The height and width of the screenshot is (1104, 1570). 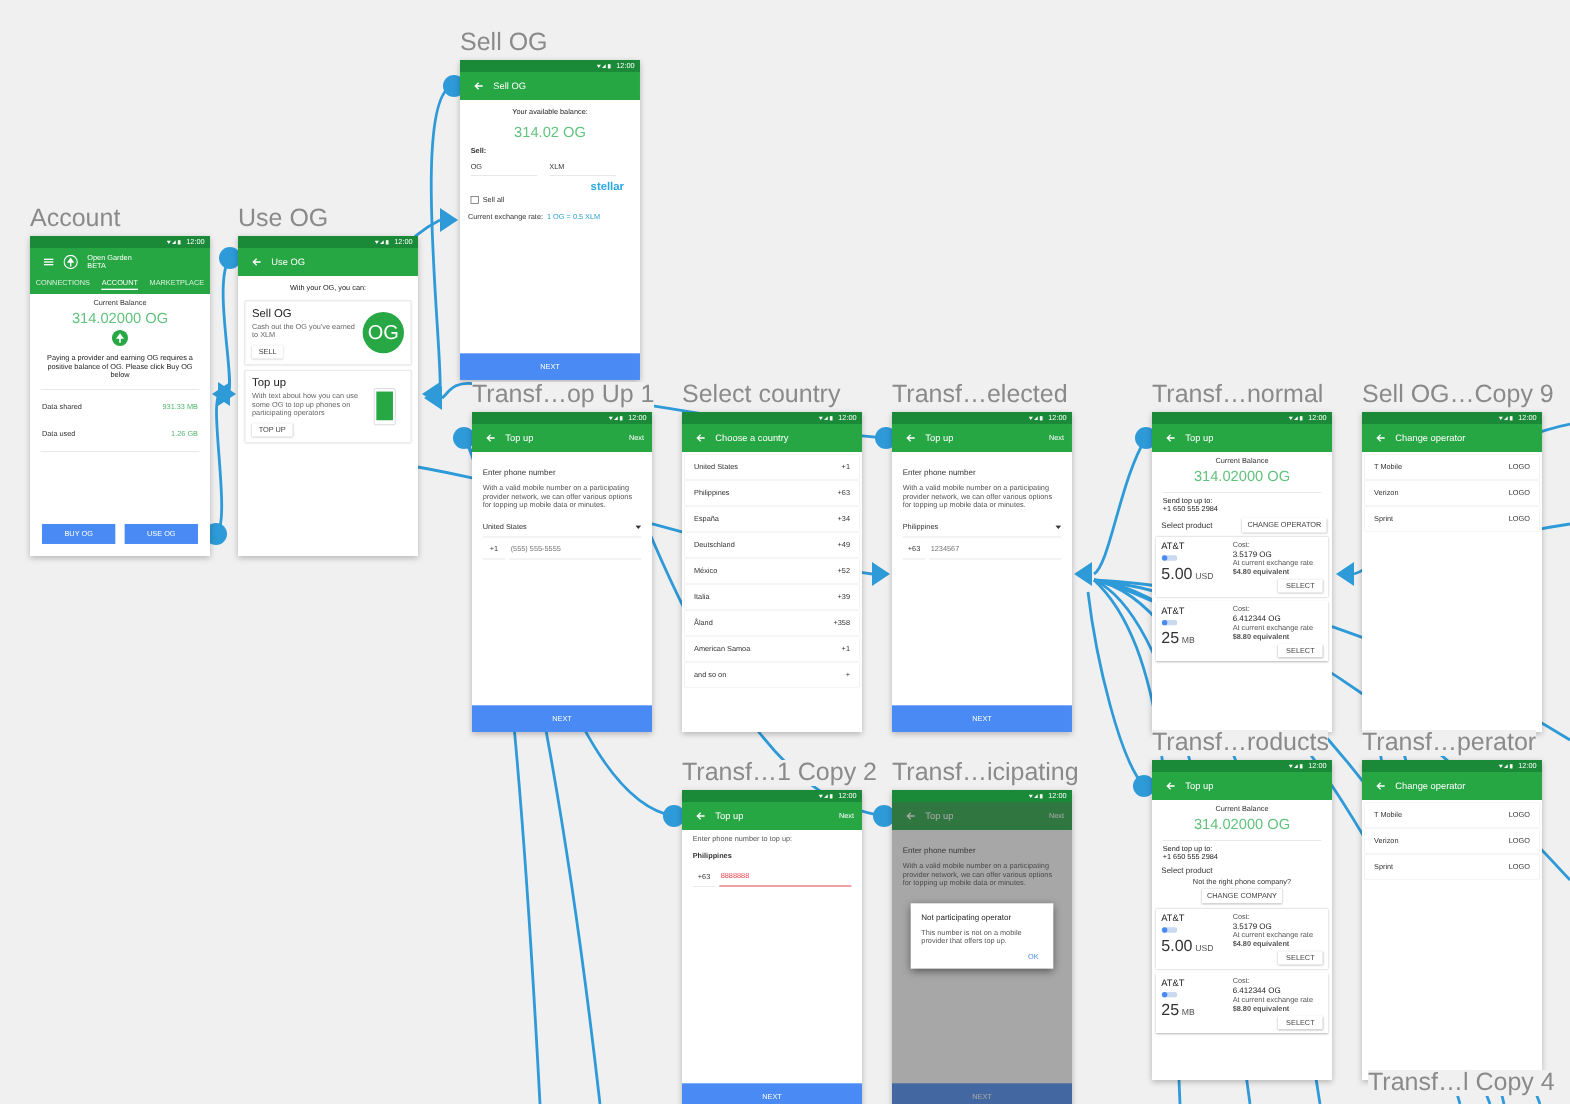 What do you see at coordinates (1461, 1083) in the screenshot?
I see `artboard-title: Transf…l Copy 4` at bounding box center [1461, 1083].